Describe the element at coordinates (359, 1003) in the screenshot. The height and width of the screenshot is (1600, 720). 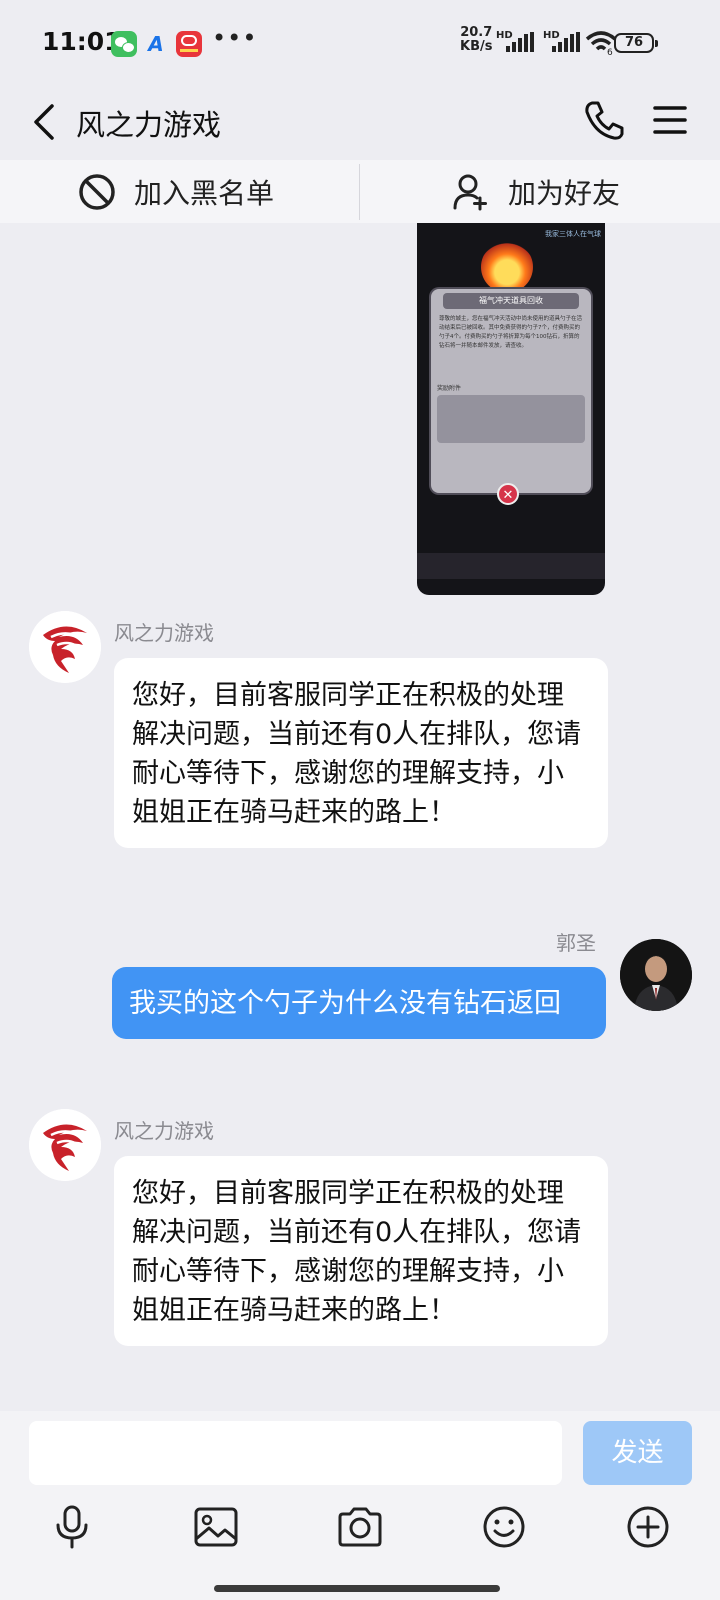
I see `outgoing-message: 我买的这个勺子为什么没有钻石返回` at that location.